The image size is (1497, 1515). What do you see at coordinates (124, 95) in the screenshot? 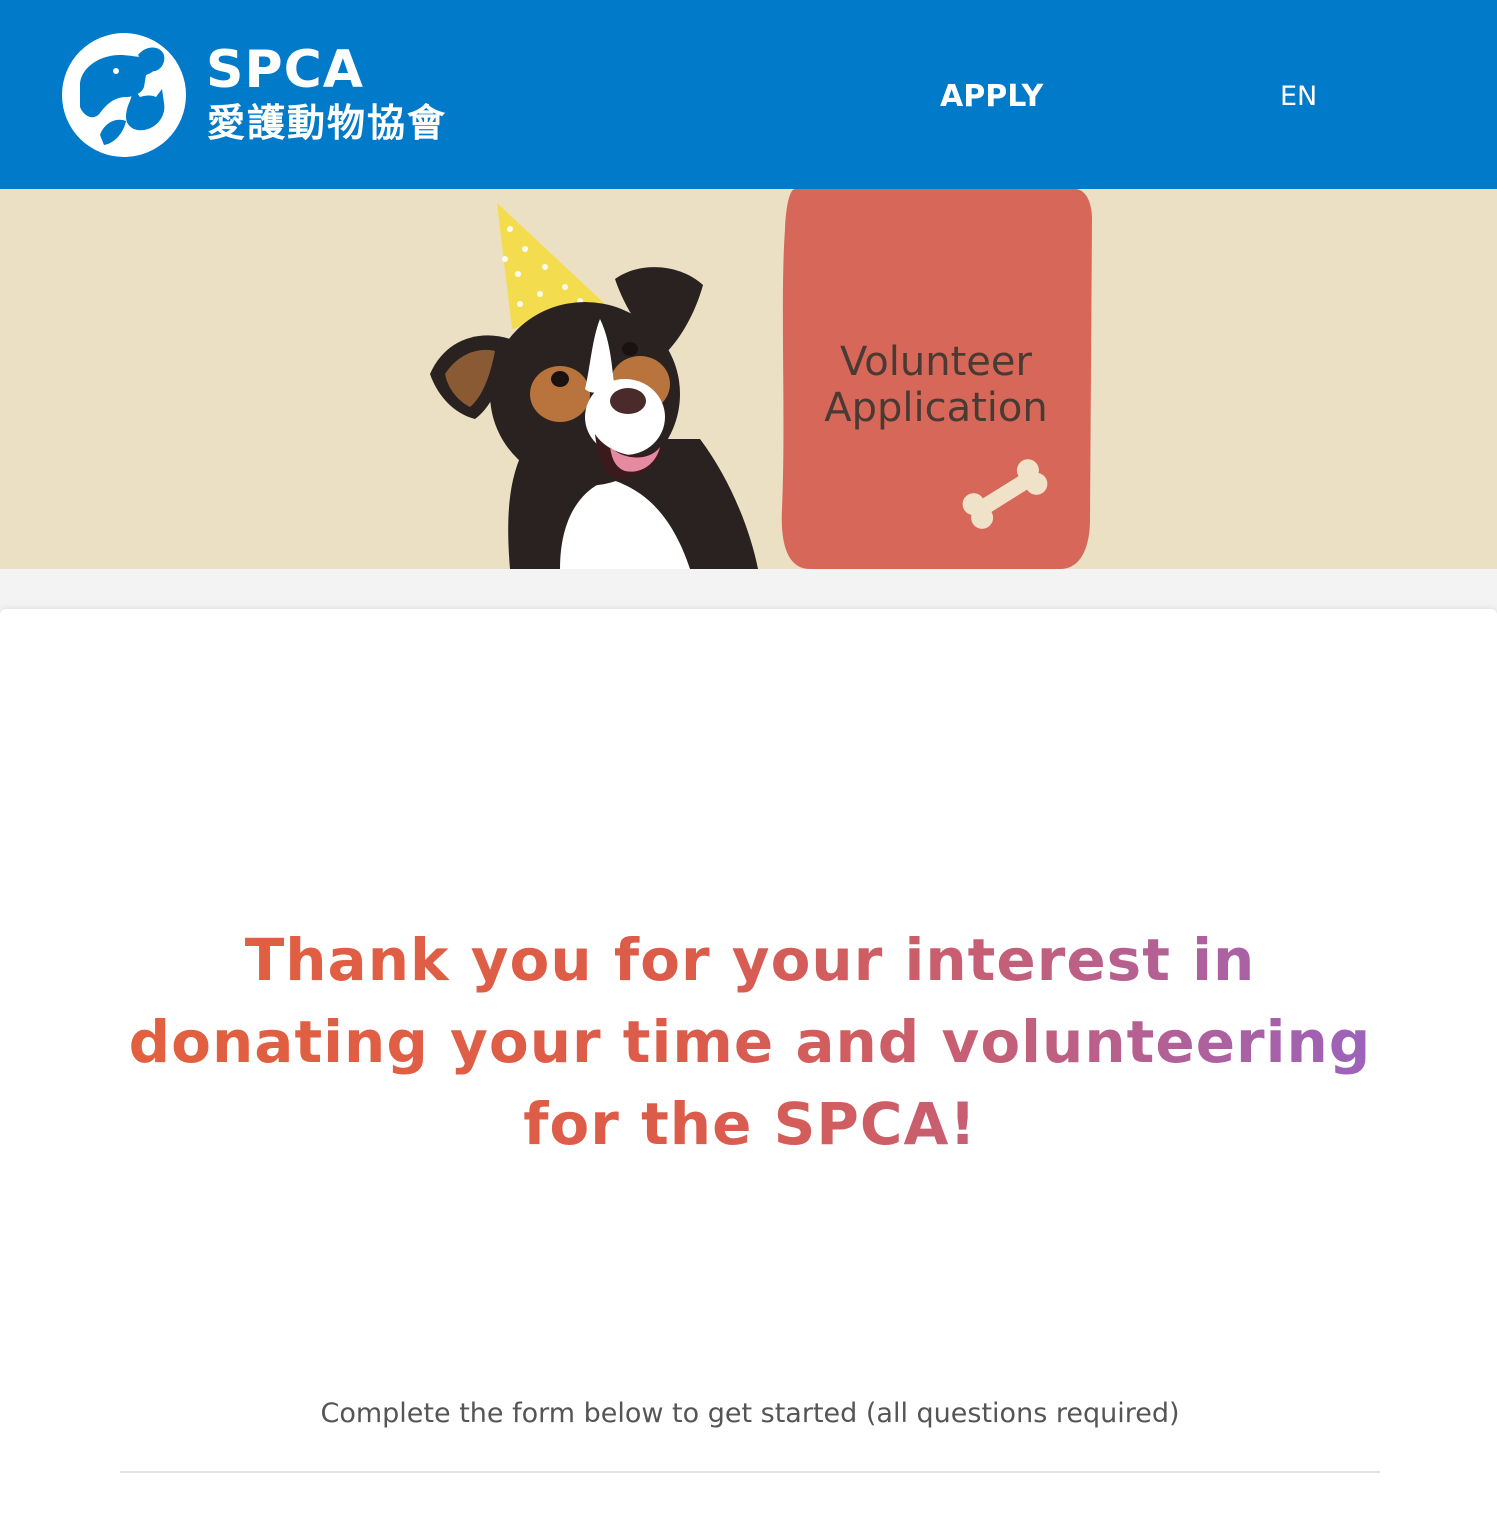
I see `spca-logo-icon` at bounding box center [124, 95].